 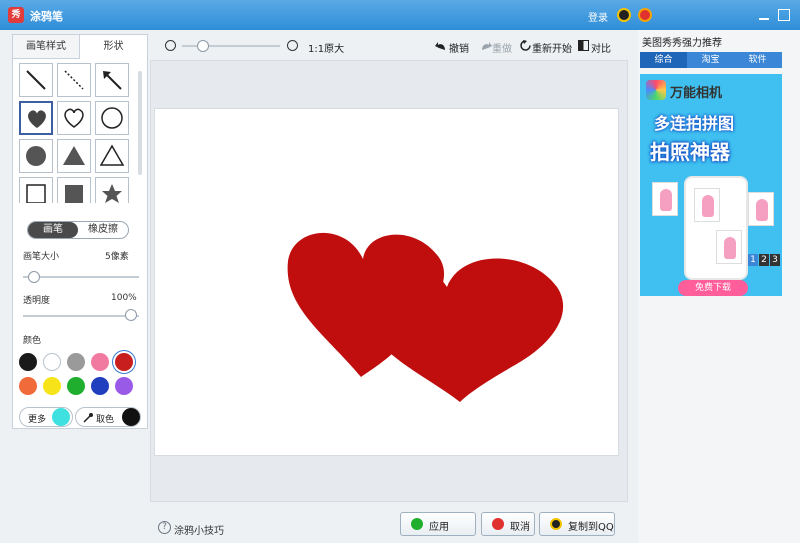 I want to click on ad-page-3: 3, so click(x=775, y=260).